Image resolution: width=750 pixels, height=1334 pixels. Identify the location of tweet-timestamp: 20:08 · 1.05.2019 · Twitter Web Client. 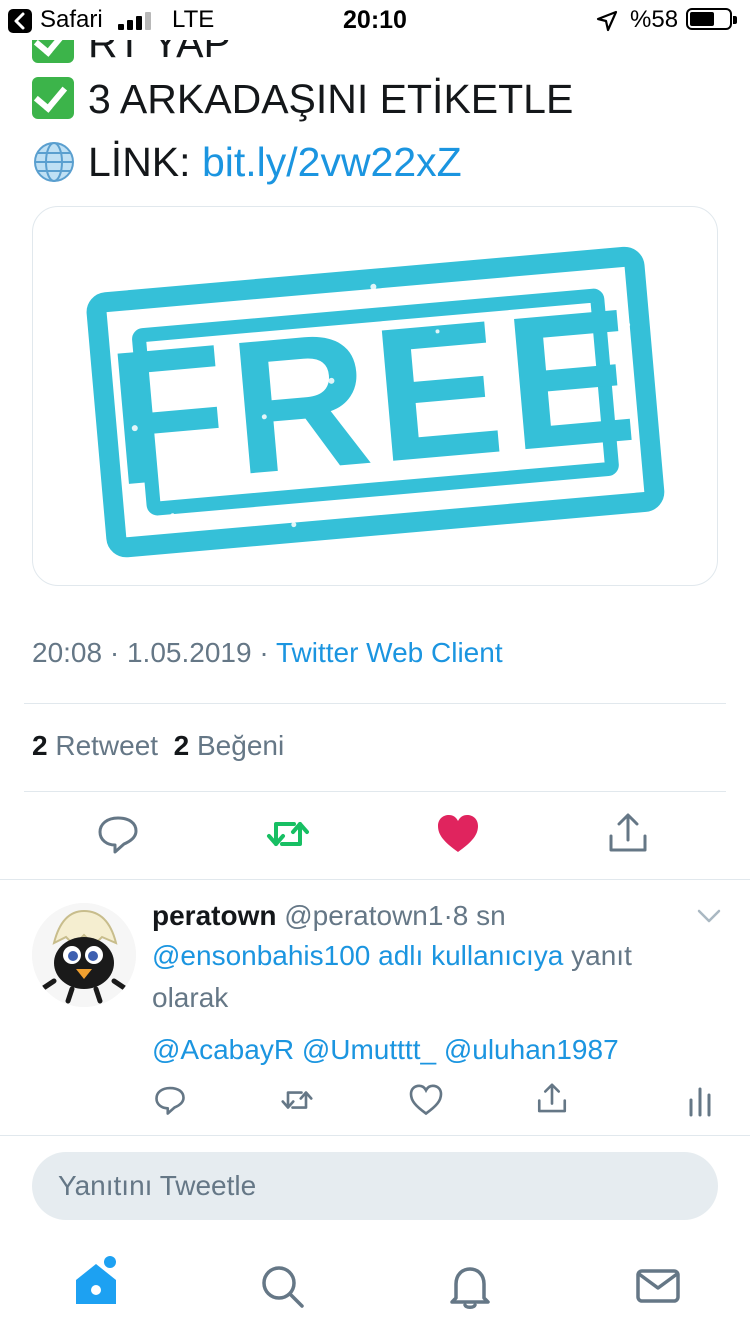
(267, 652).